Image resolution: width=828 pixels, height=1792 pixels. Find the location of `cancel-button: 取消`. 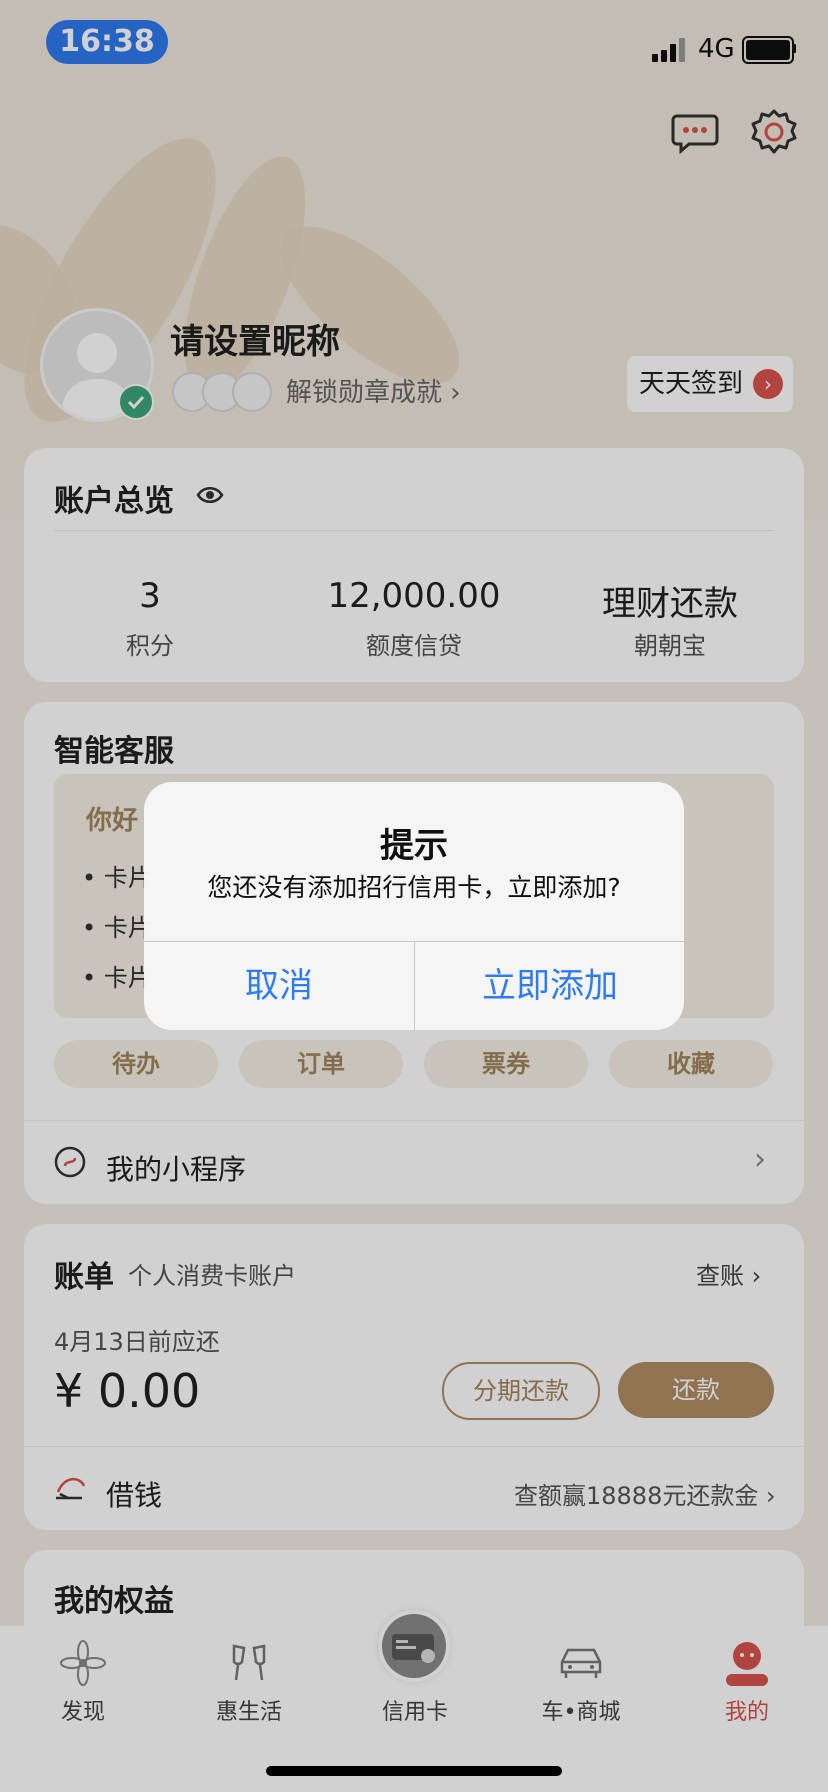

cancel-button: 取消 is located at coordinates (279, 986).